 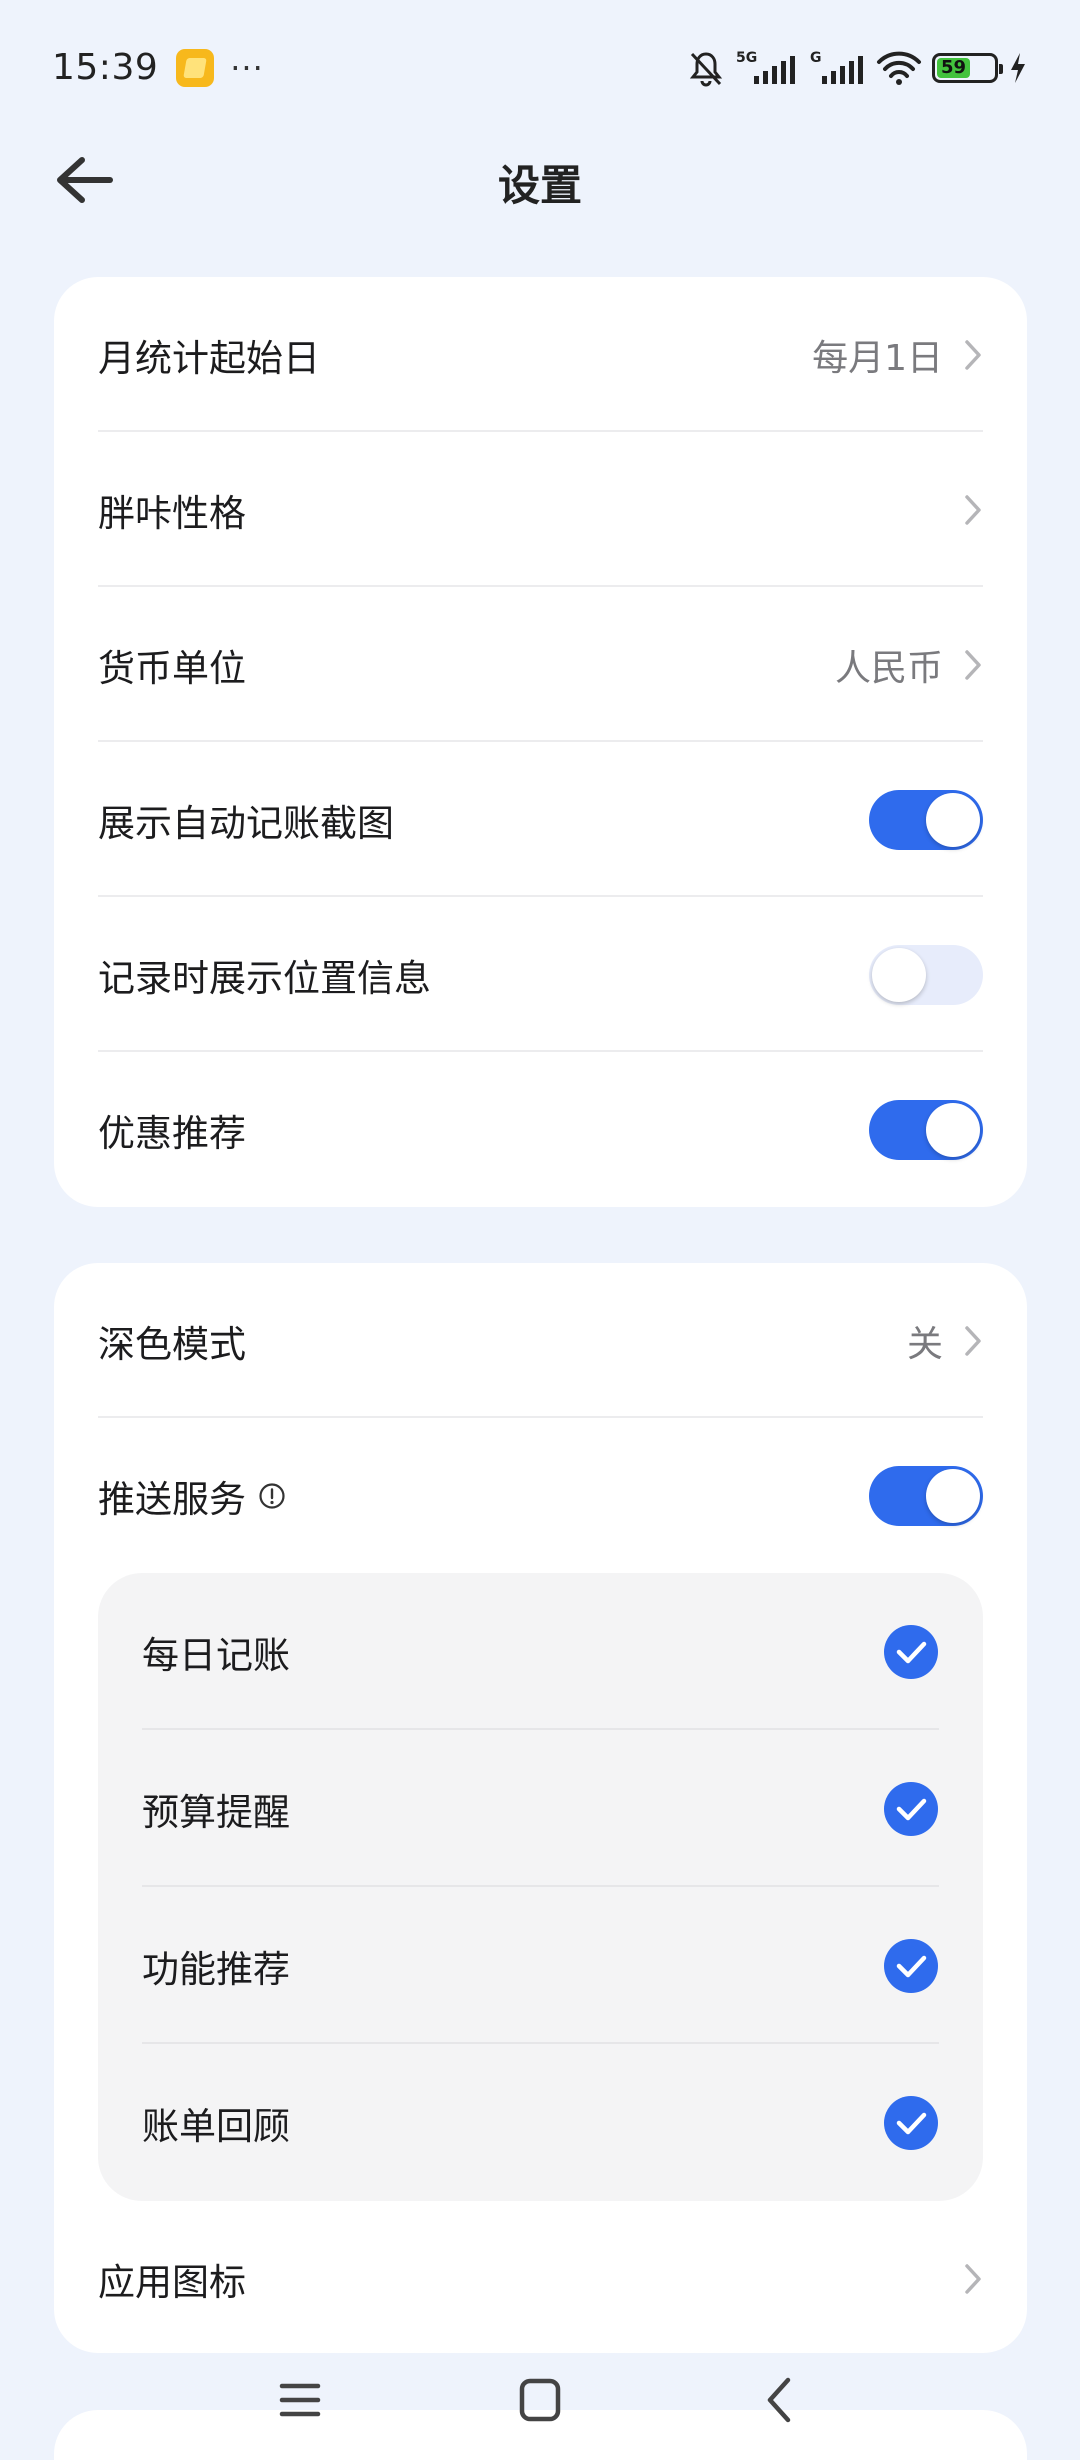 I want to click on status-time: 15:39, so click(x=105, y=67).